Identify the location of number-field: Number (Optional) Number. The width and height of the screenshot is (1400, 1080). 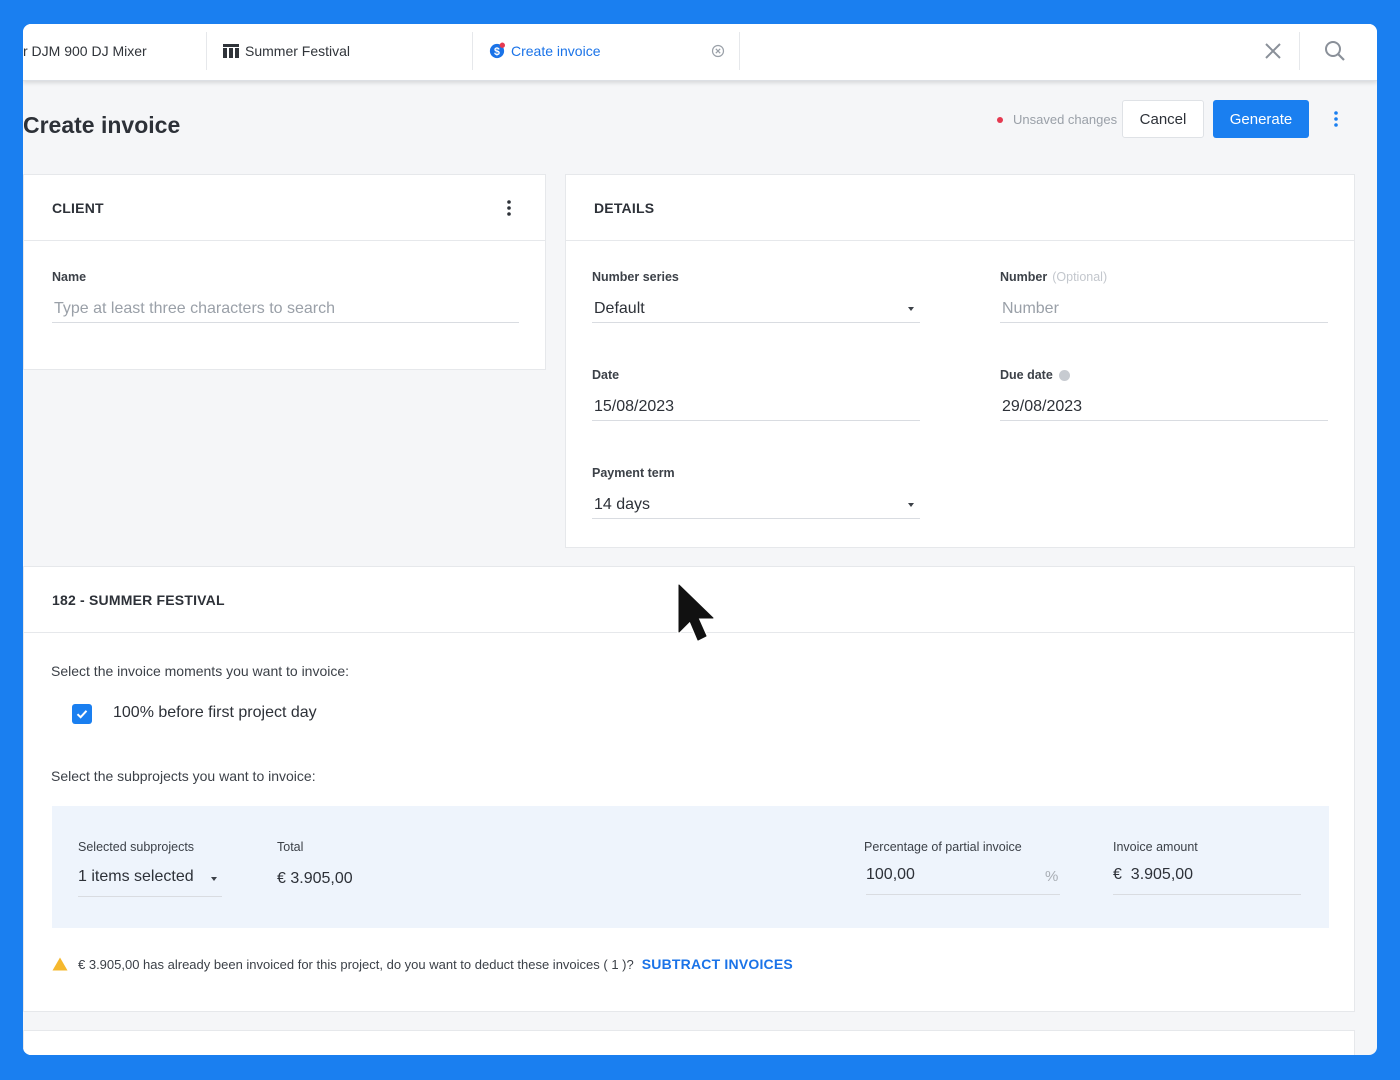
(1164, 296).